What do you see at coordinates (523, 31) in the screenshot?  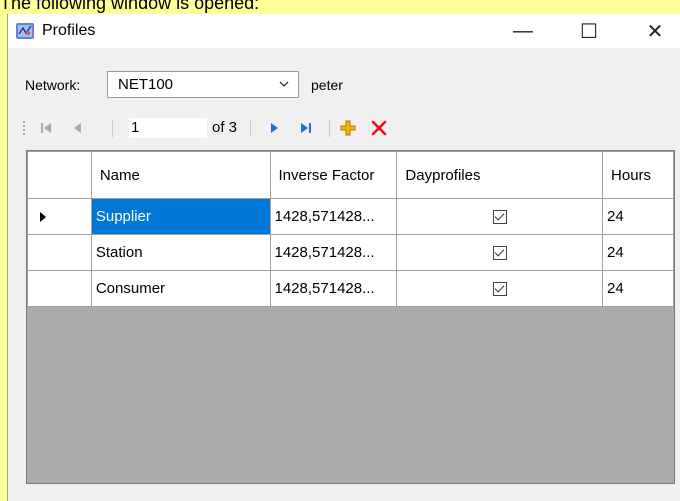 I see `minimize-button: —` at bounding box center [523, 31].